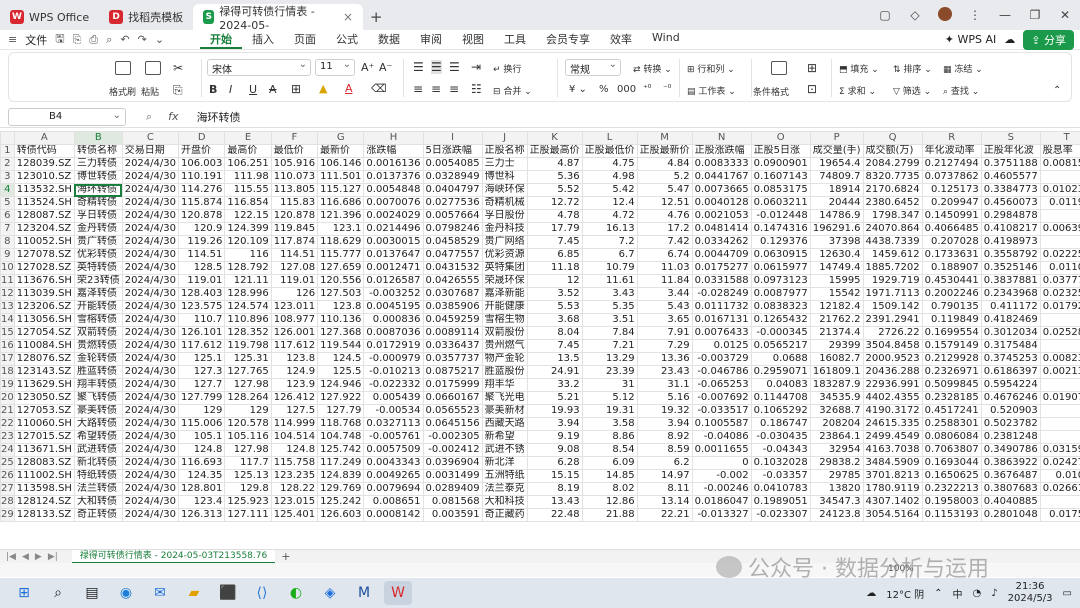  I want to click on cell: 208204, so click(836, 424).